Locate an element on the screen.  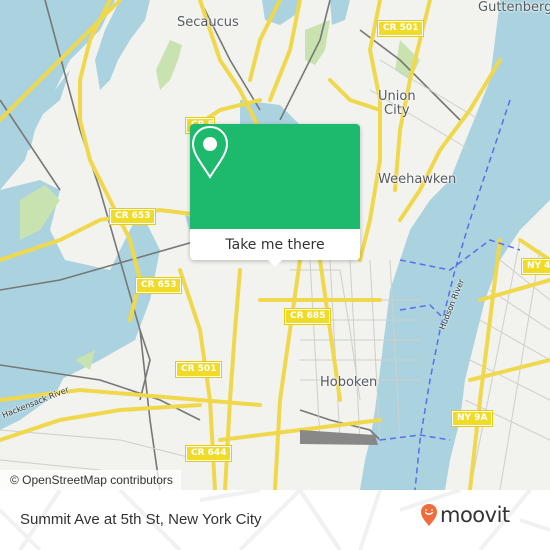
place-label-weehawken: Weehawken is located at coordinates (417, 179).